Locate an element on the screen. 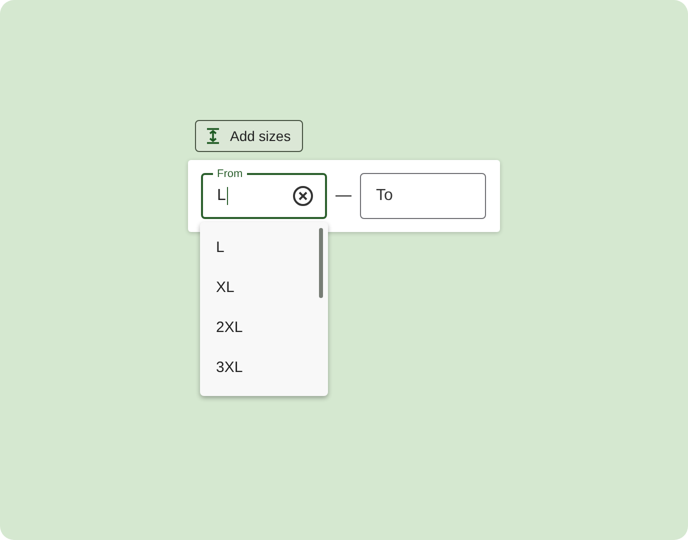 The height and width of the screenshot is (540, 688). to-field: To is located at coordinates (423, 196).